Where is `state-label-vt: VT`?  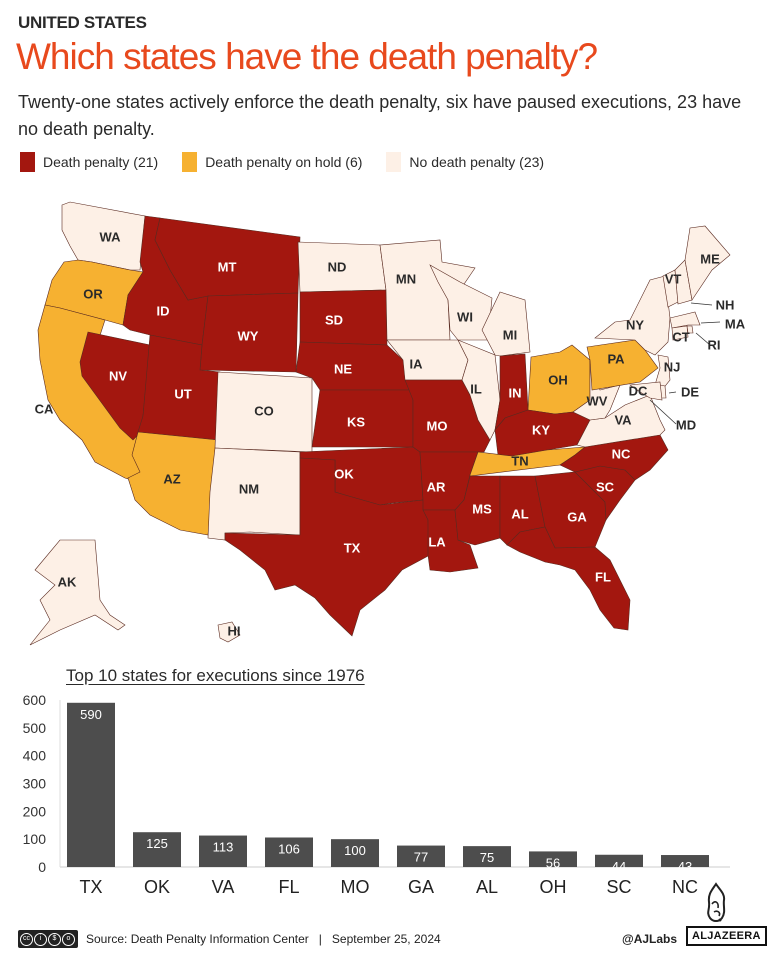
state-label-vt: VT is located at coordinates (673, 278).